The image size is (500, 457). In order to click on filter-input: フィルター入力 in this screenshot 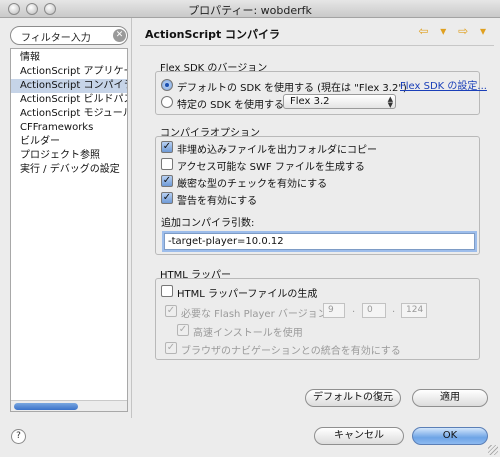, I will do `click(69, 35)`.